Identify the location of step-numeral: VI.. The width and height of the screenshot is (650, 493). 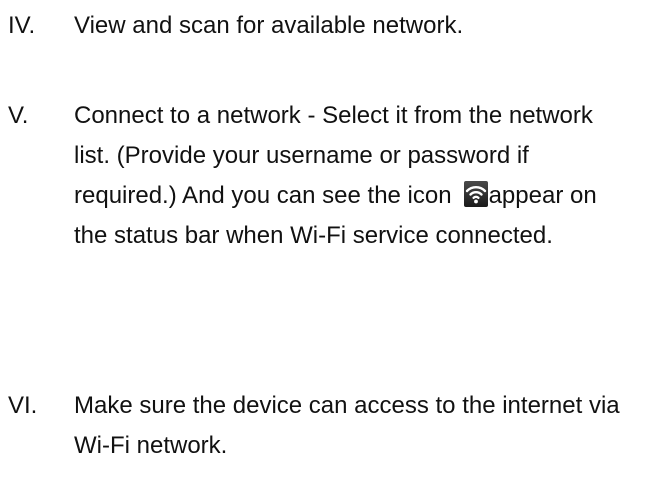
(23, 405).